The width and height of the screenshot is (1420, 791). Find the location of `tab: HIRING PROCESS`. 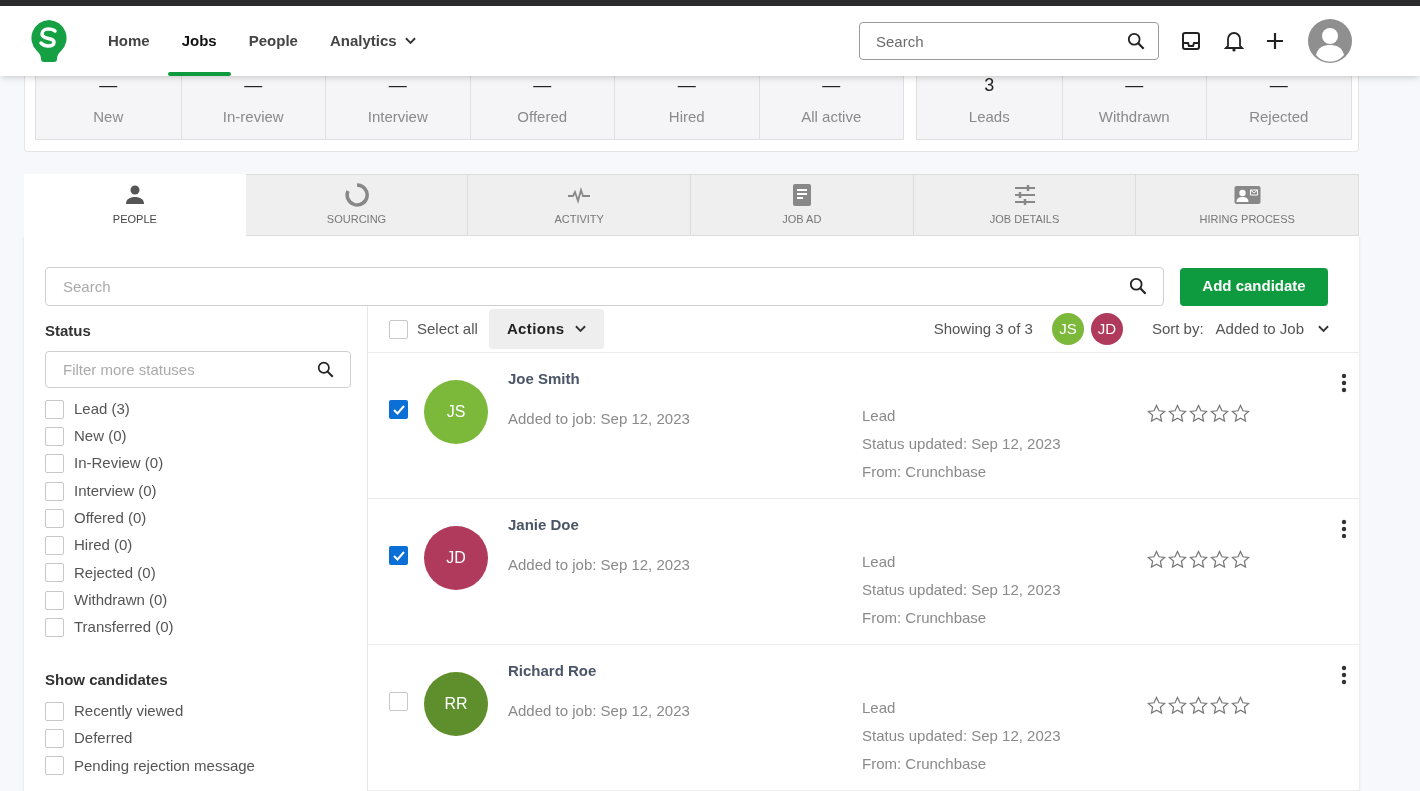

tab: HIRING PROCESS is located at coordinates (1248, 205).